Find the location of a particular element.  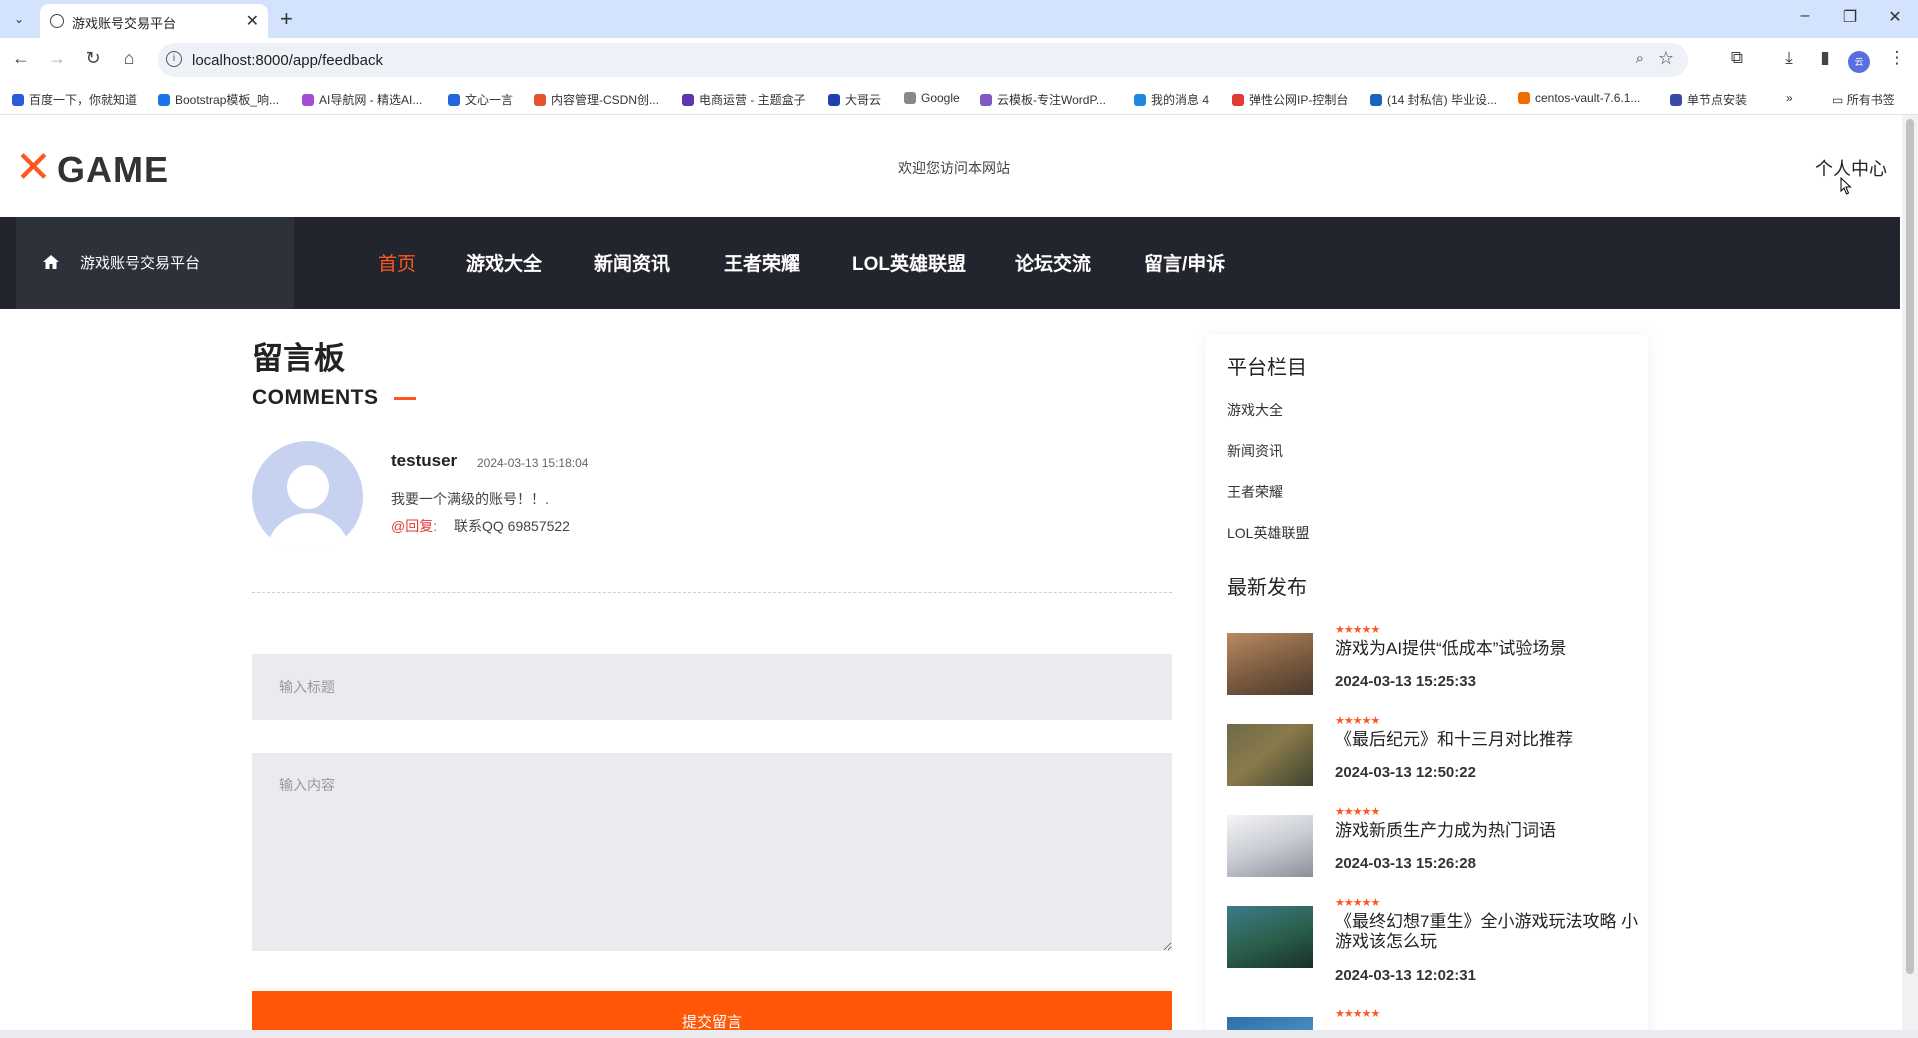

sidebar-link: LOL英雄联盟 is located at coordinates (1268, 533).